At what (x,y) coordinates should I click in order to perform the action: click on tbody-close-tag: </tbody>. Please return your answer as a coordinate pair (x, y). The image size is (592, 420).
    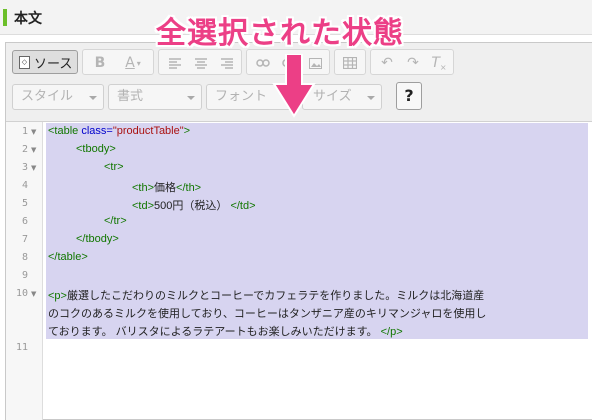
    Looking at the image, I should click on (97, 239).